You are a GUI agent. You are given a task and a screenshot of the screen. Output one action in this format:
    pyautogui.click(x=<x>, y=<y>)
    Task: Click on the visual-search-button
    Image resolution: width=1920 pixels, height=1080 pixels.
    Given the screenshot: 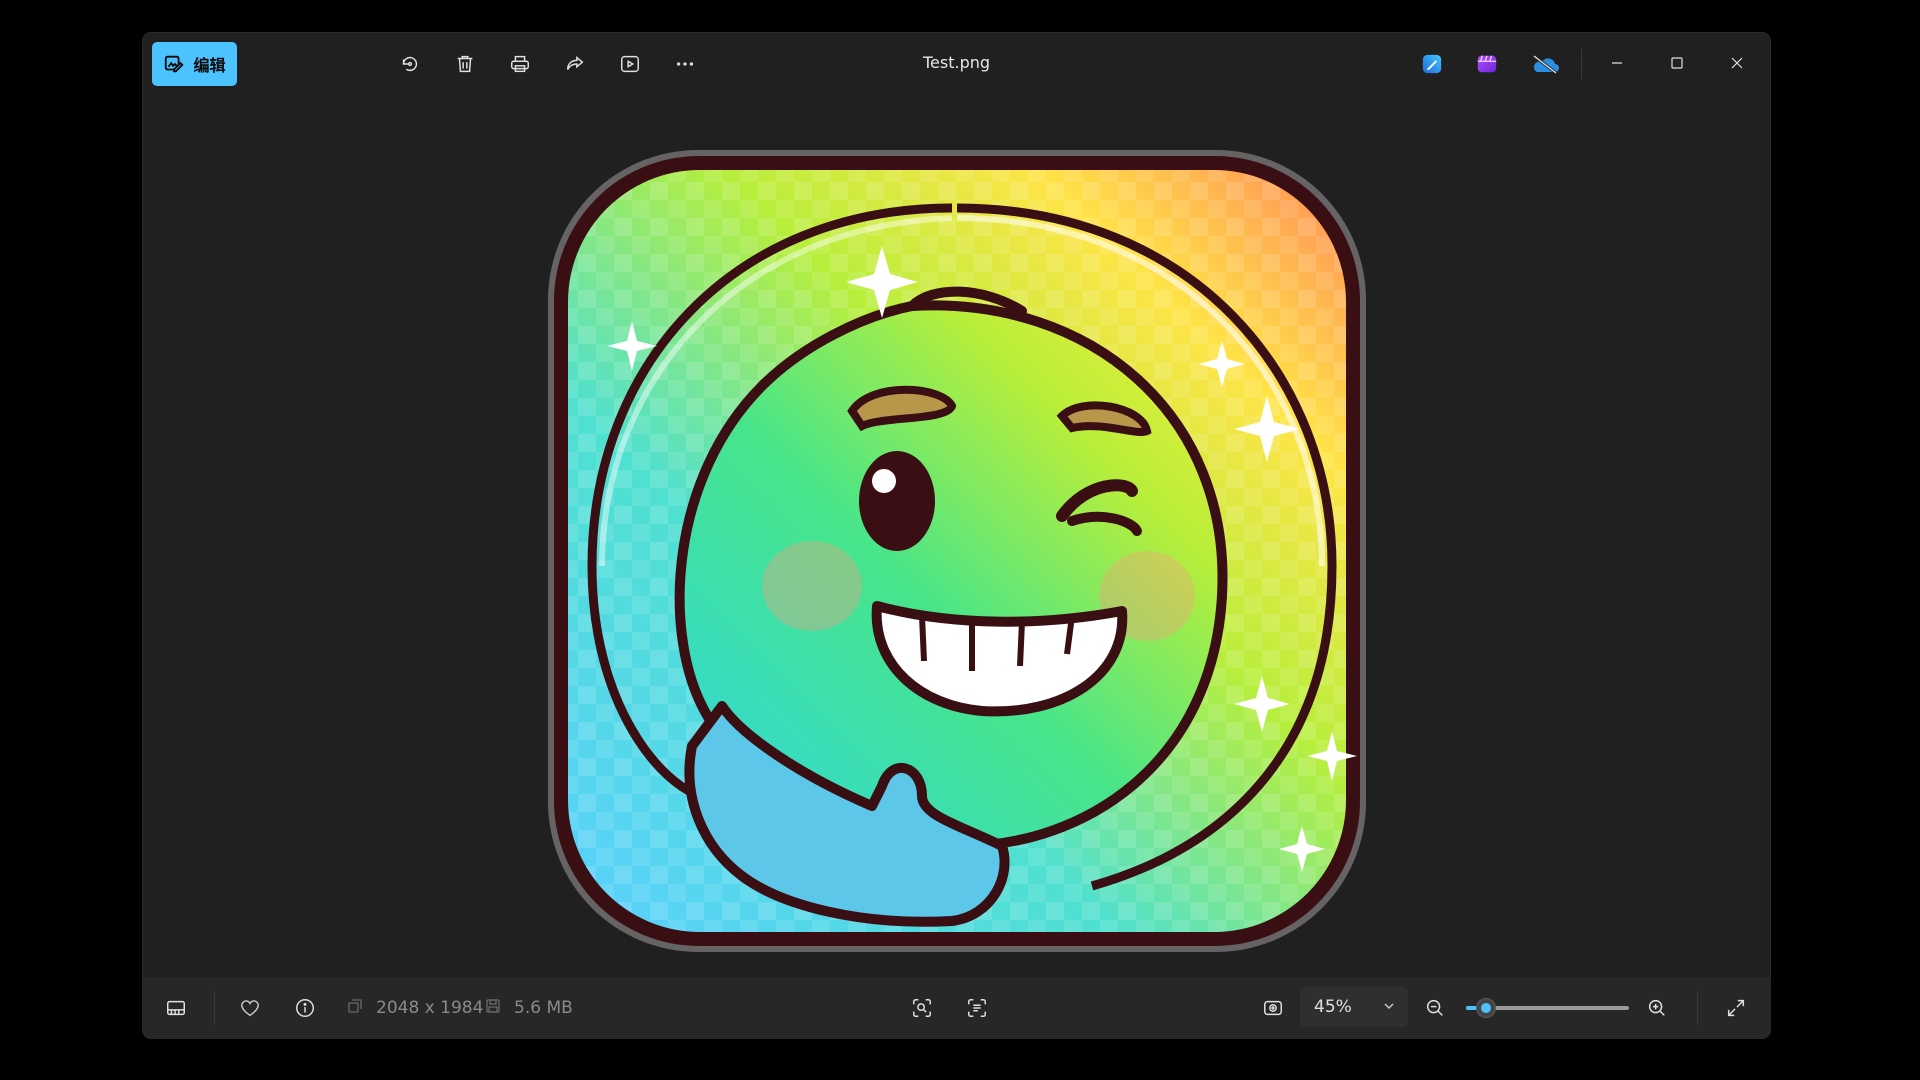 What is the action you would take?
    pyautogui.click(x=922, y=1008)
    